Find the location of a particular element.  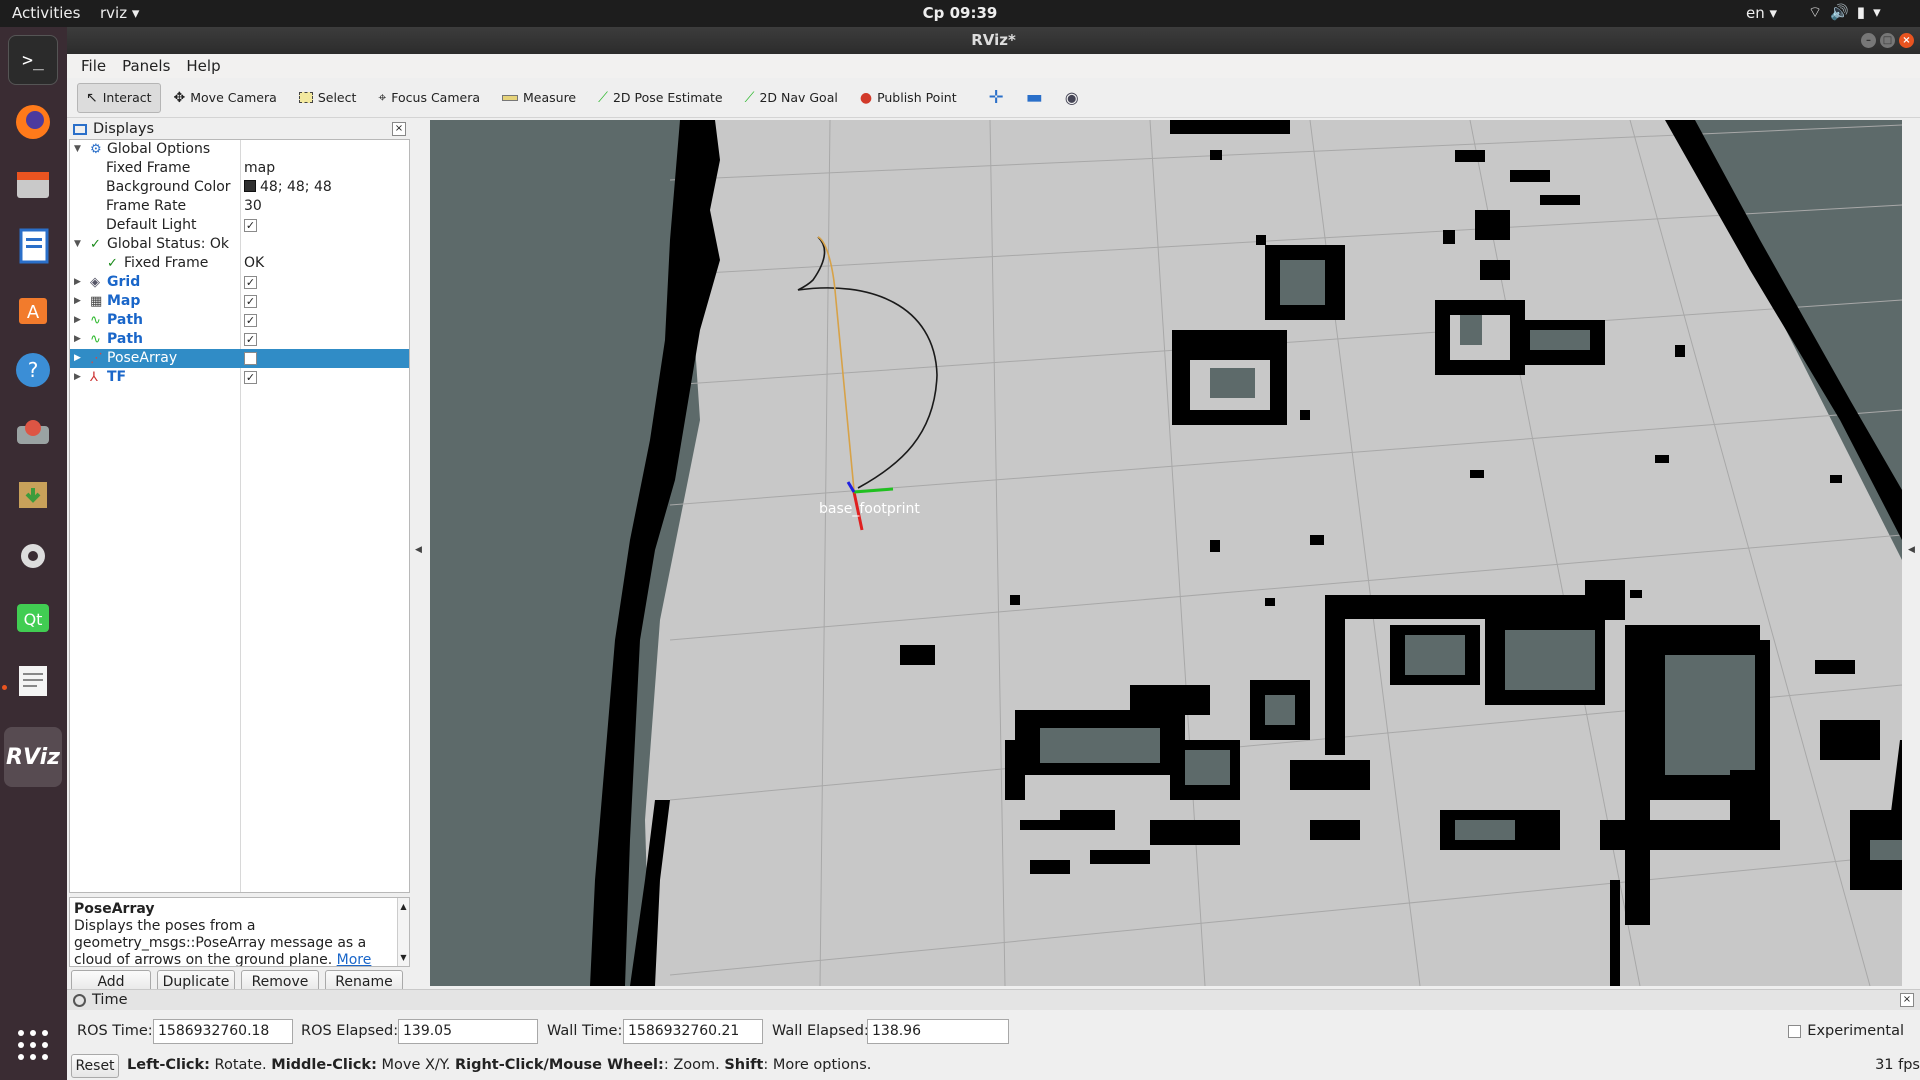

text-editor-icon is located at coordinates (33, 680).